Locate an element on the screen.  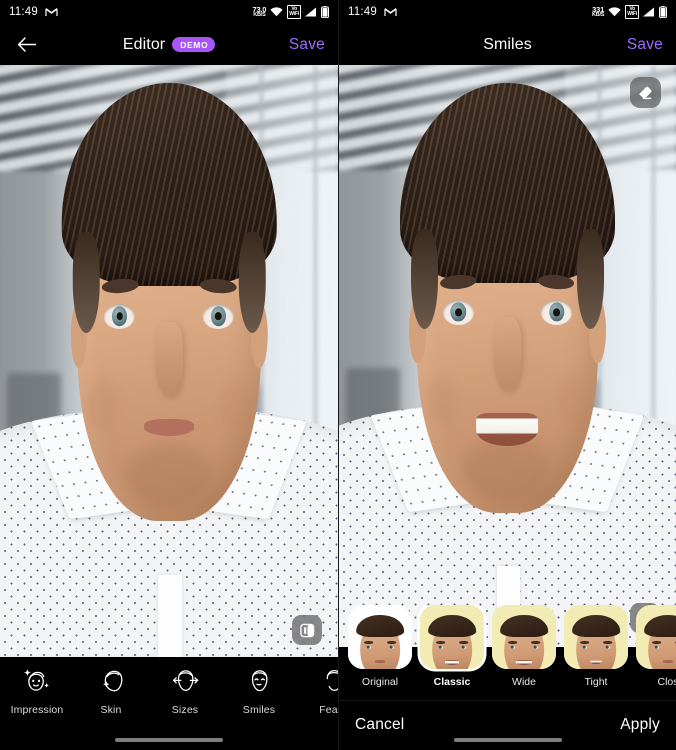
divider is located at coordinates (507, 700).